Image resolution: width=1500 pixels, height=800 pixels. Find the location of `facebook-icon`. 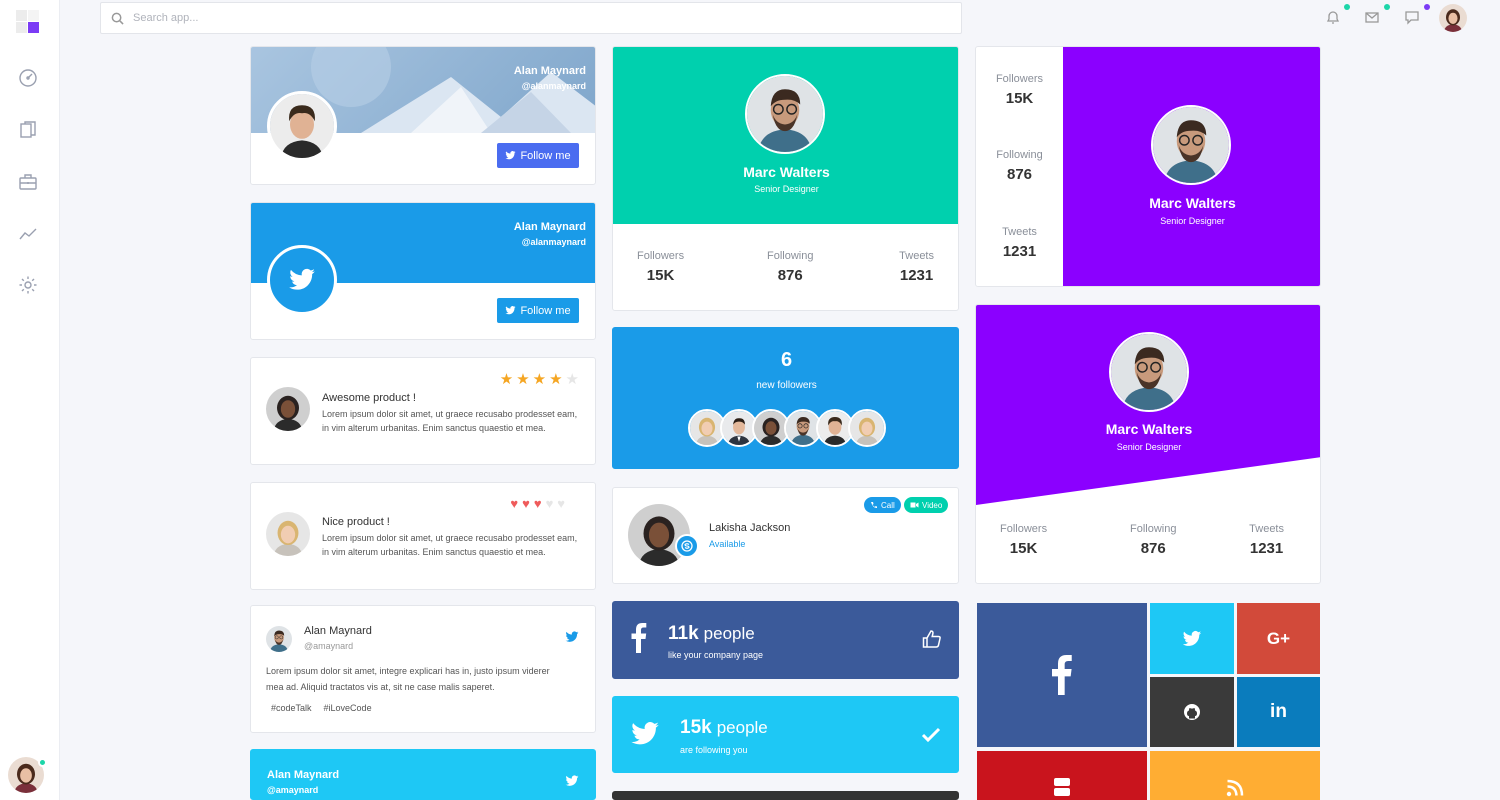

facebook-icon is located at coordinates (1062, 675).